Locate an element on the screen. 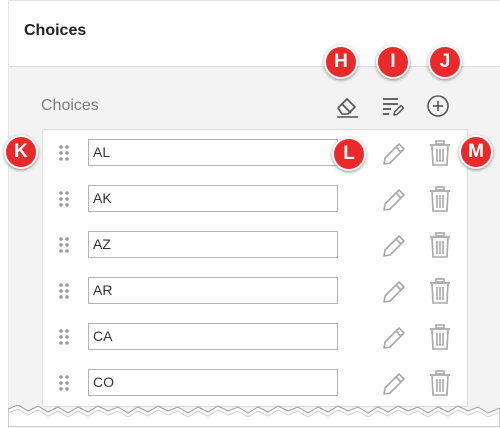 The image size is (500, 428). add-choice-button is located at coordinates (438, 106).